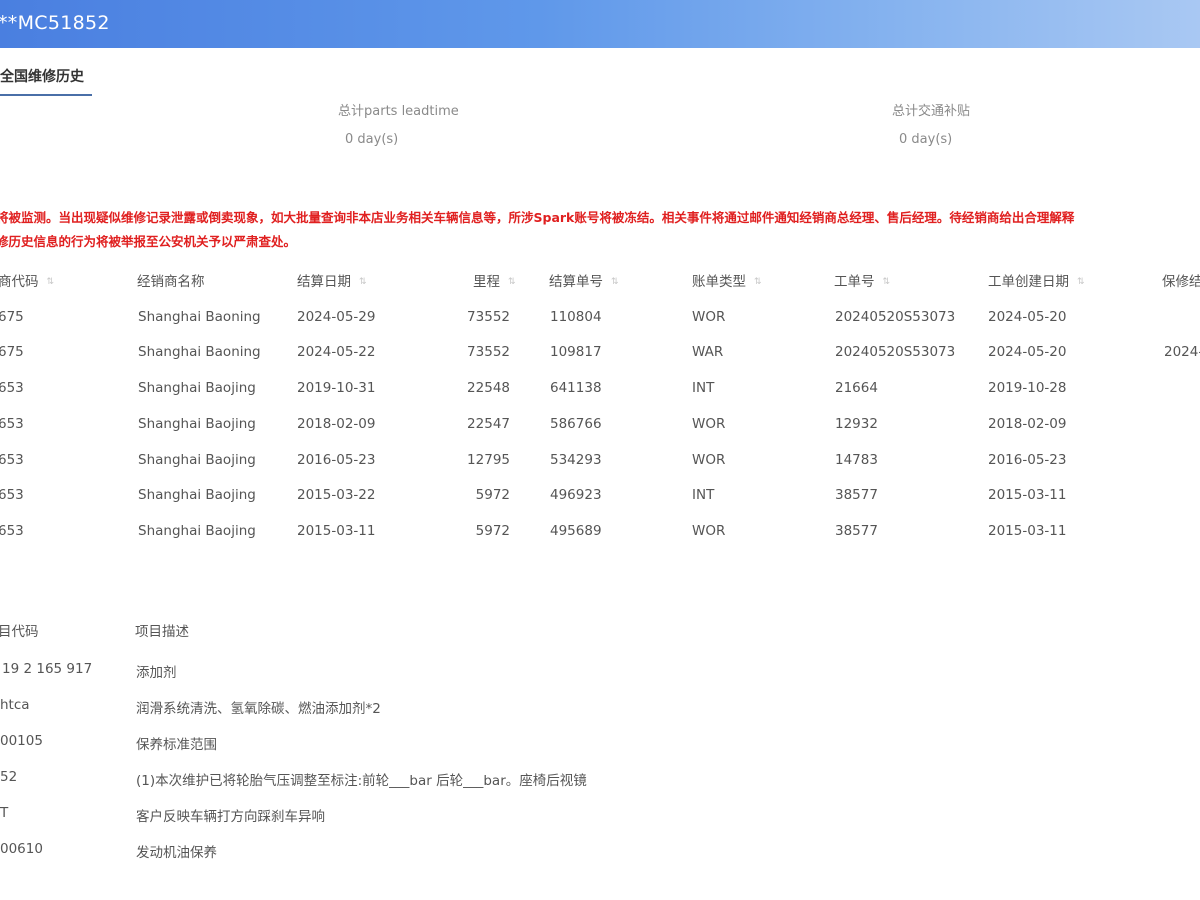 The height and width of the screenshot is (900, 1200). I want to click on cell-settlement-no: 641138, so click(576, 388).